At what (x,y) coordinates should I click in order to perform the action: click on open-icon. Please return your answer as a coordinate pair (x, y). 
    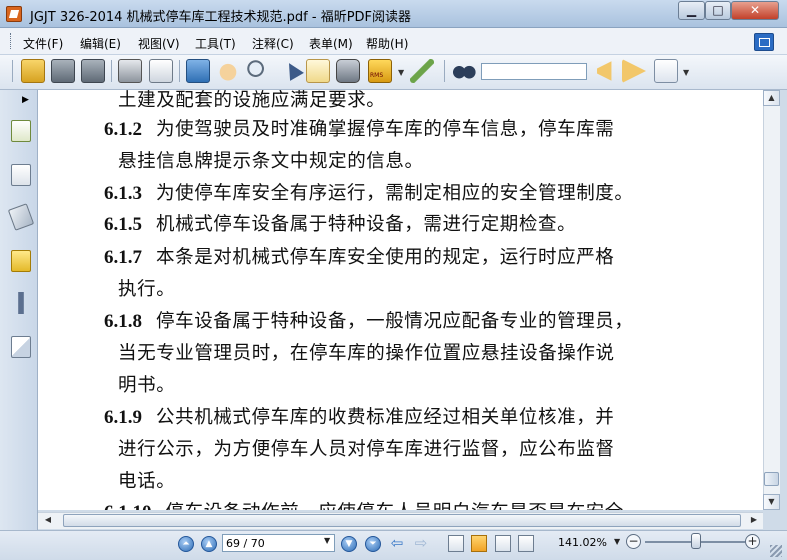
    Looking at the image, I should click on (33, 71).